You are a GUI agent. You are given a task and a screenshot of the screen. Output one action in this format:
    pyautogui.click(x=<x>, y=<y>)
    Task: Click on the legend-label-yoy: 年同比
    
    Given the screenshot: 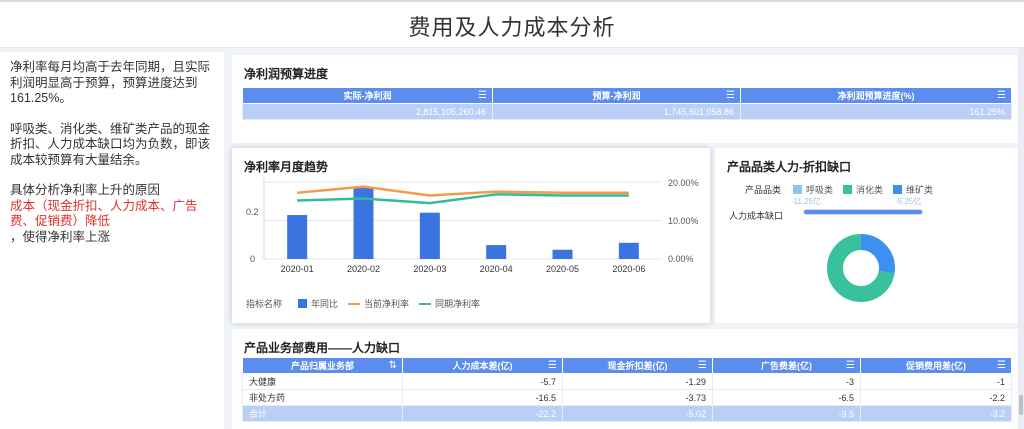 What is the action you would take?
    pyautogui.click(x=324, y=303)
    